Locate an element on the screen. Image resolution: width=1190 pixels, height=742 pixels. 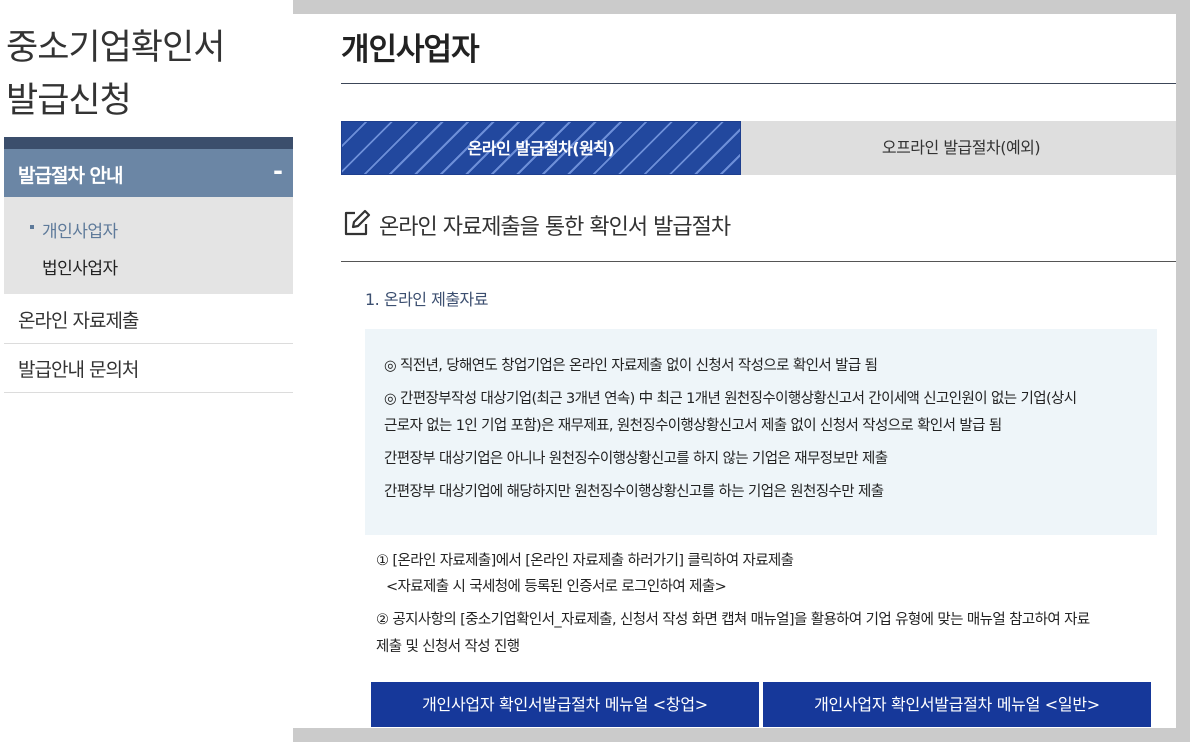
collapse-icon: - is located at coordinates (278, 171).